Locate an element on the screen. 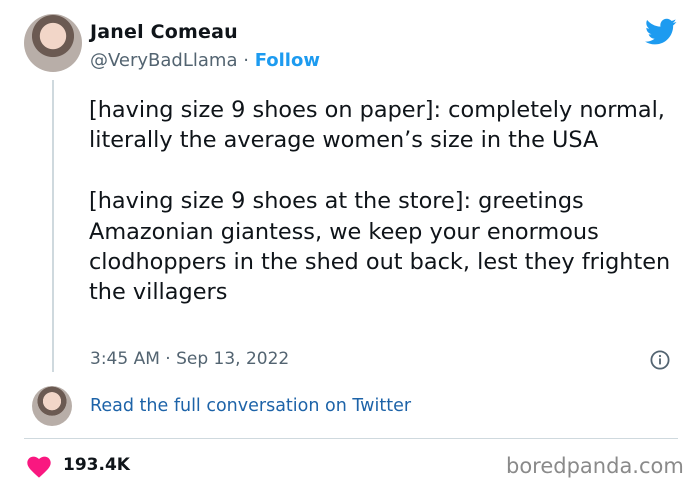  info-icon is located at coordinates (660, 360).